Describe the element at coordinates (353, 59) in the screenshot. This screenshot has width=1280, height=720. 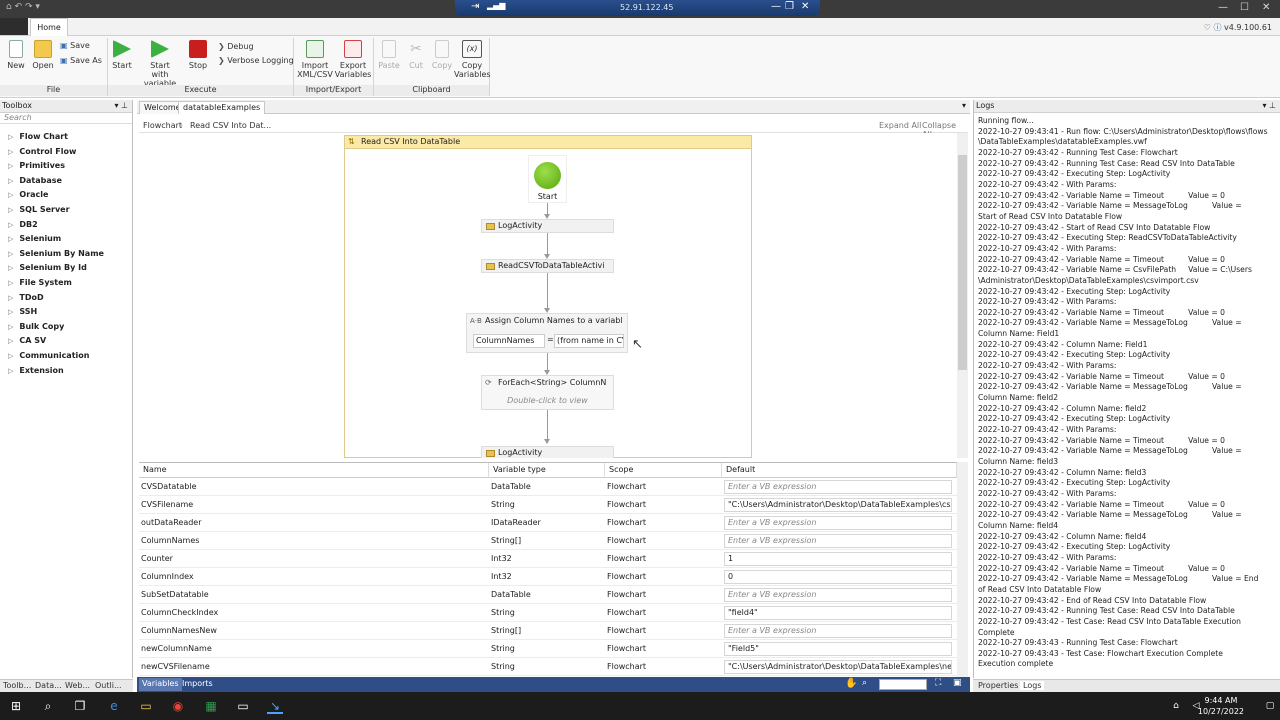
I see `export-variables-button: Export Variables` at that location.